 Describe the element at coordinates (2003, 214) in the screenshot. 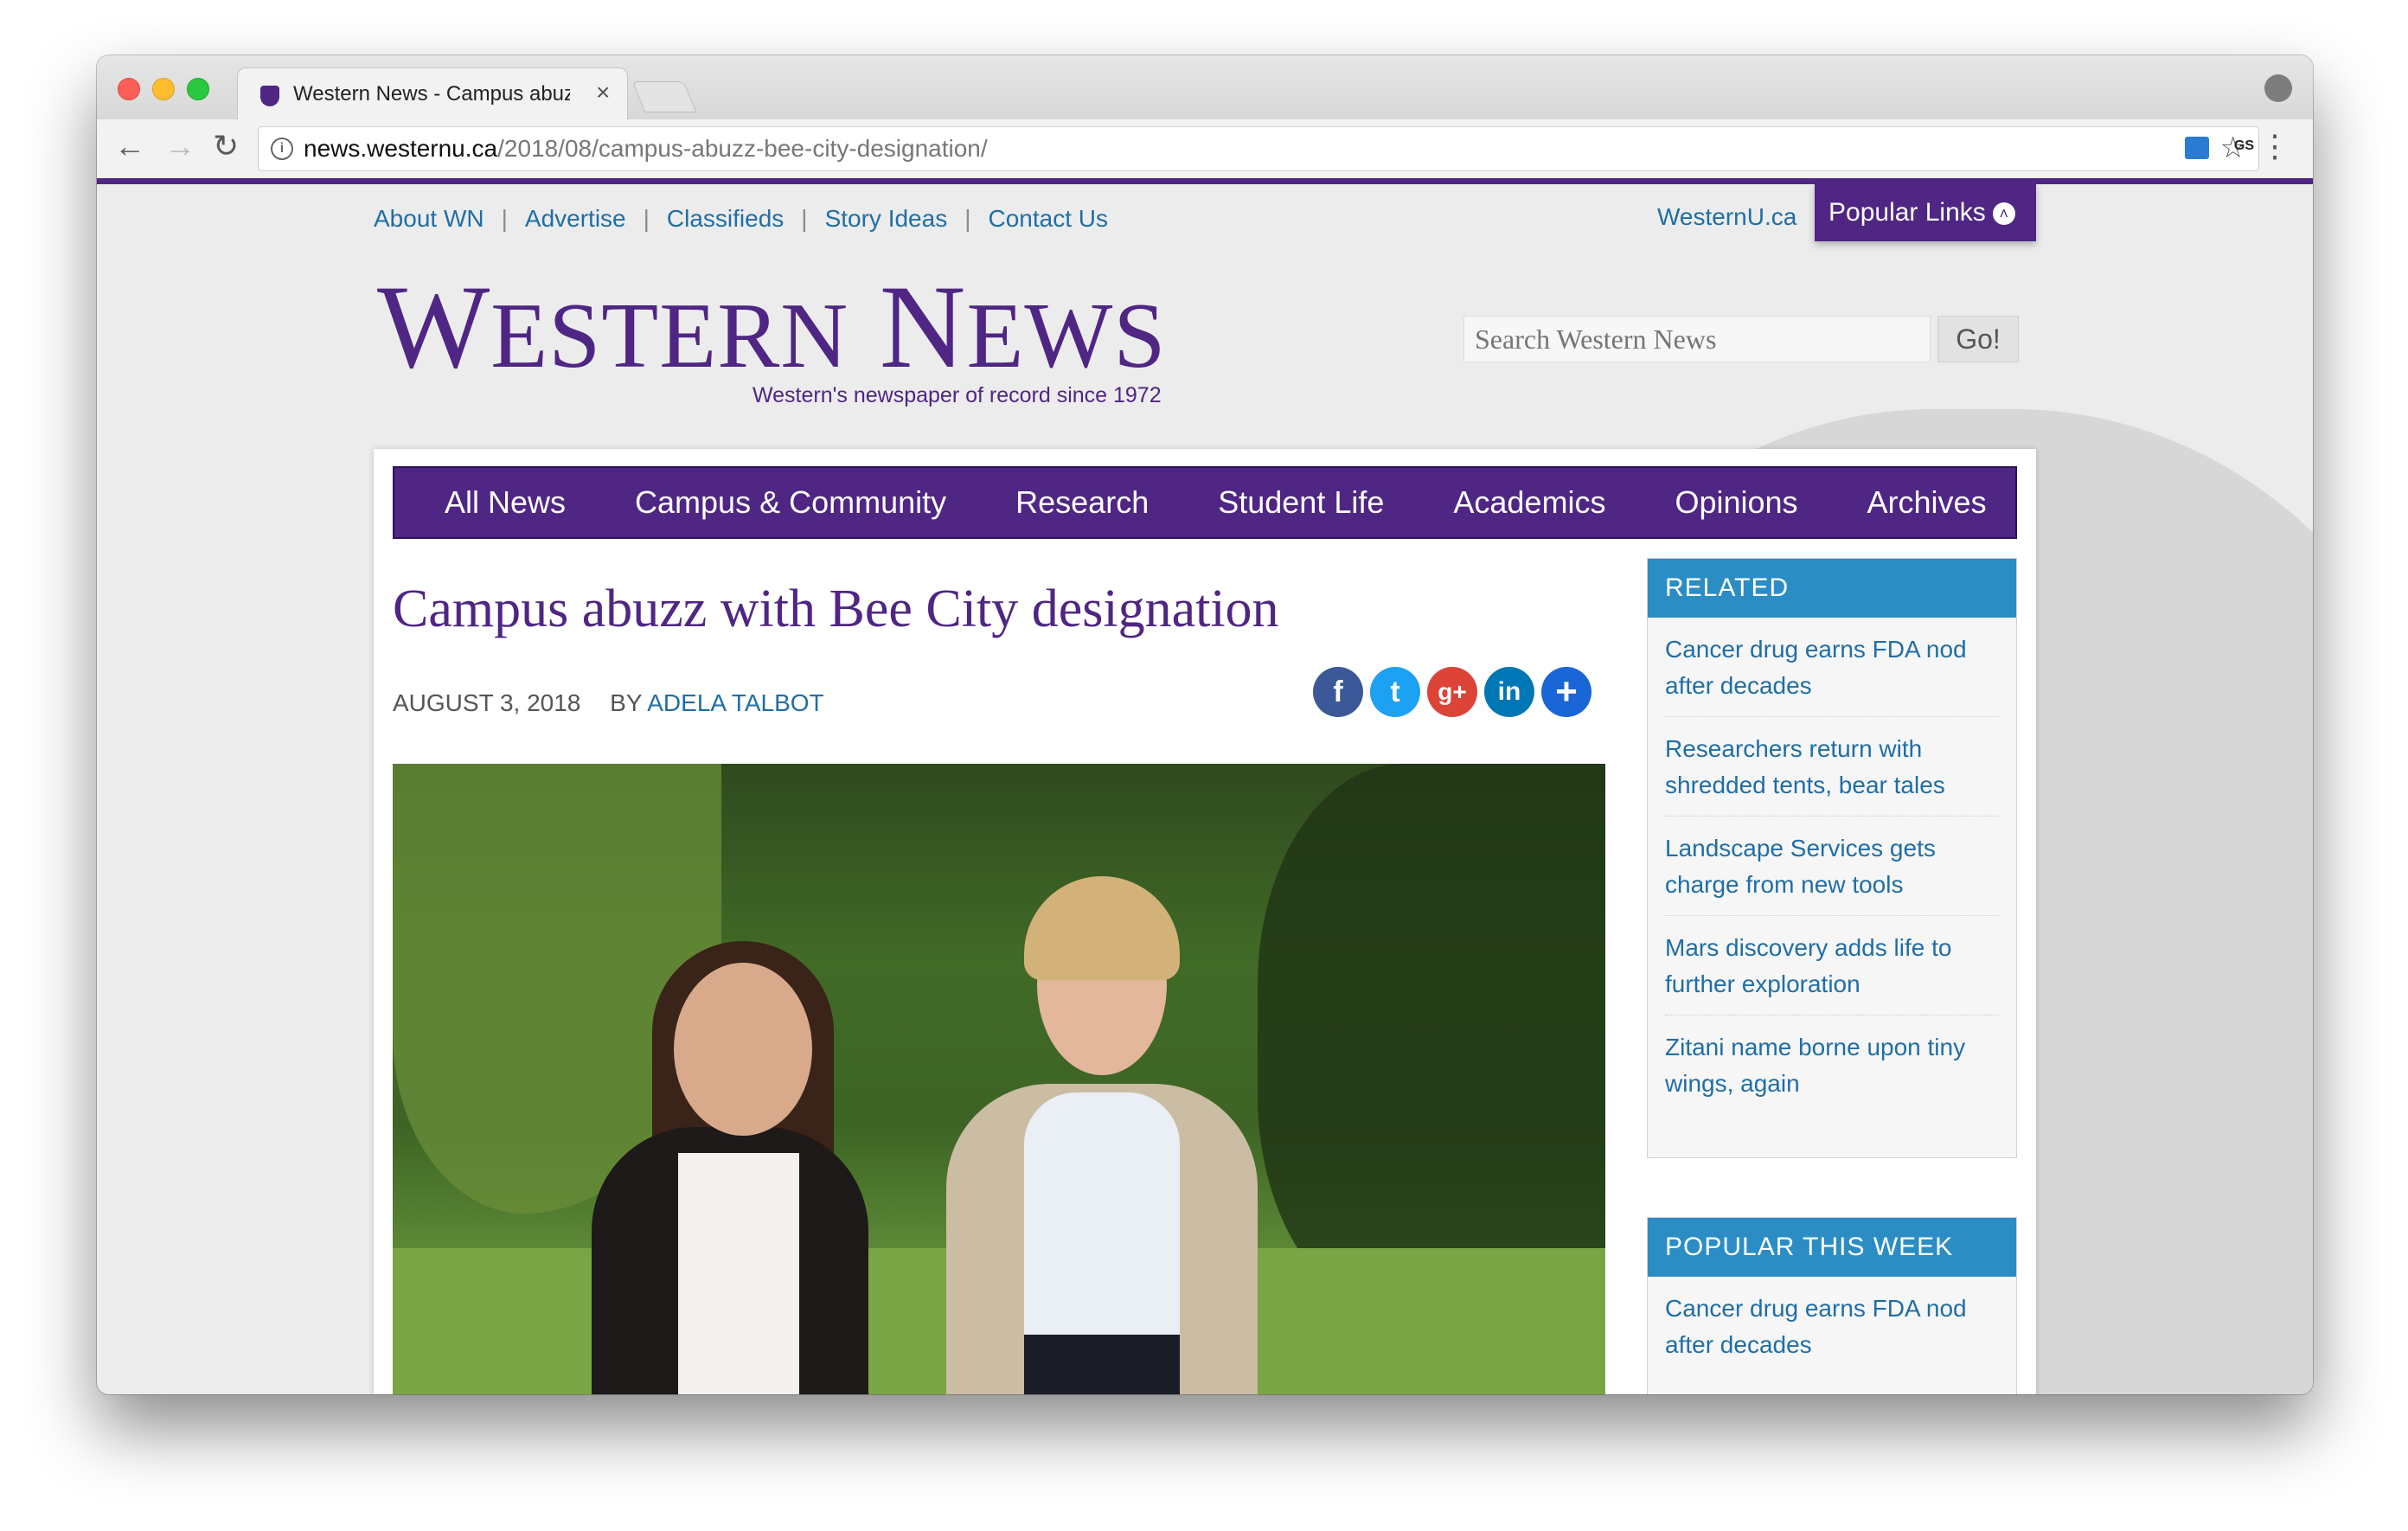

I see `chevron-up-icon: ˄` at that location.